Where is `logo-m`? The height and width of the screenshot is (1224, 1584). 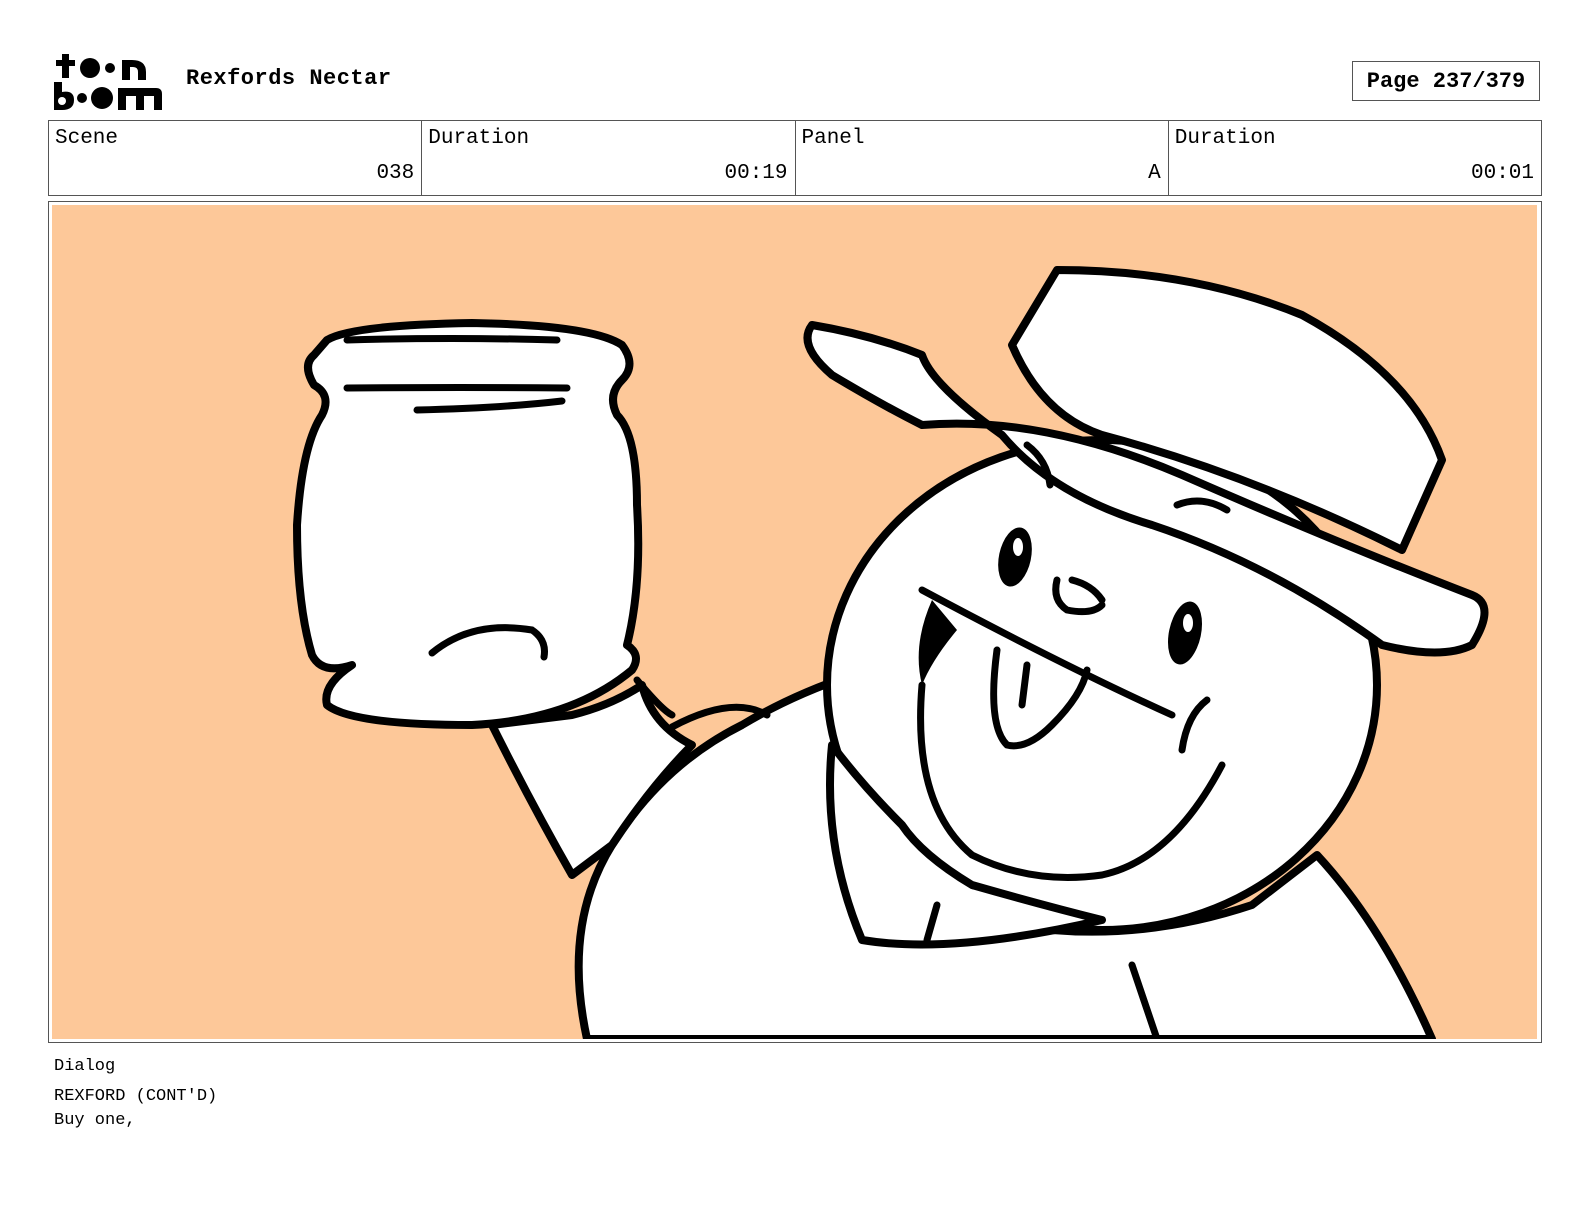 logo-m is located at coordinates (140, 99).